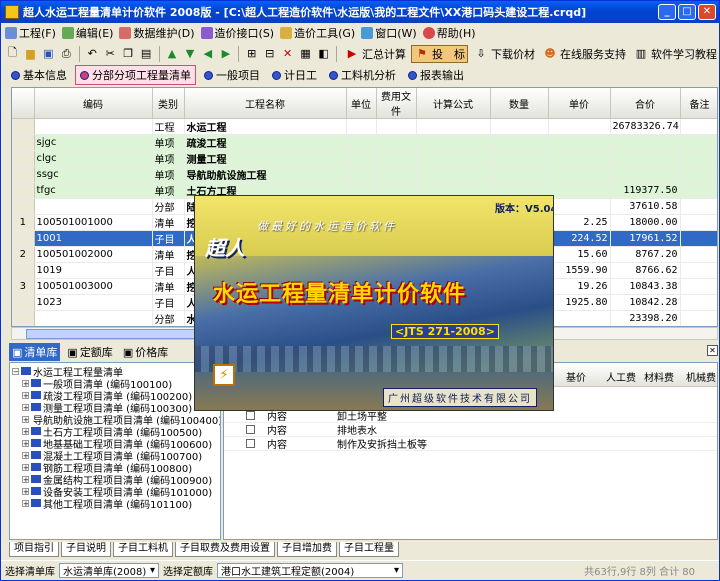 The height and width of the screenshot is (581, 720). I want to click on bid-button: ⚑ 投 标, so click(439, 53).